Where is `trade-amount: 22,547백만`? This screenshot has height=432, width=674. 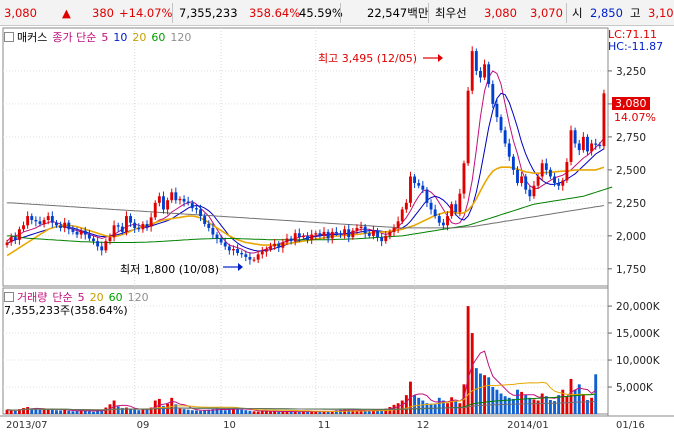 trade-amount: 22,547백만 is located at coordinates (398, 13).